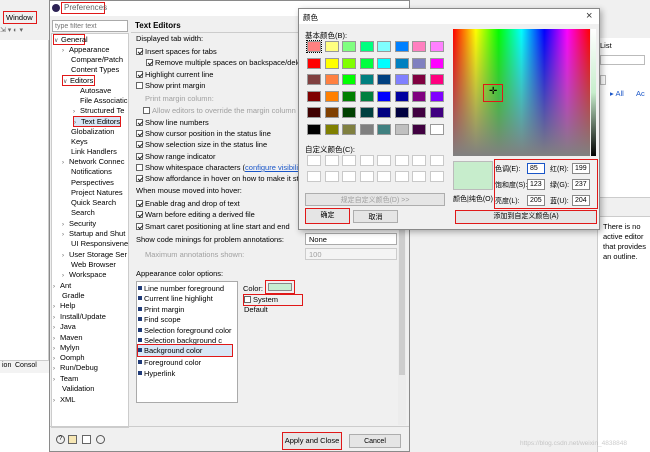 The image size is (650, 452). What do you see at coordinates (640, 93) in the screenshot?
I see `ac-link: Ac` at bounding box center [640, 93].